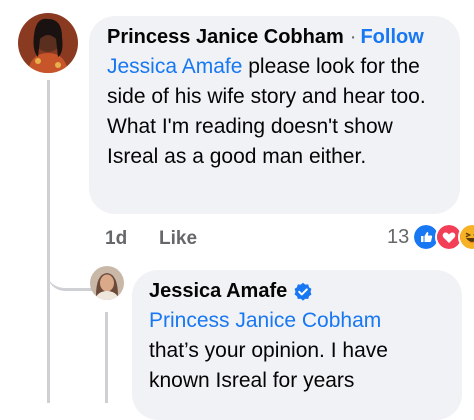 The image size is (474, 420). Describe the element at coordinates (265, 320) in the screenshot. I see `reply-mention-link: Princess Janice Cobham` at that location.